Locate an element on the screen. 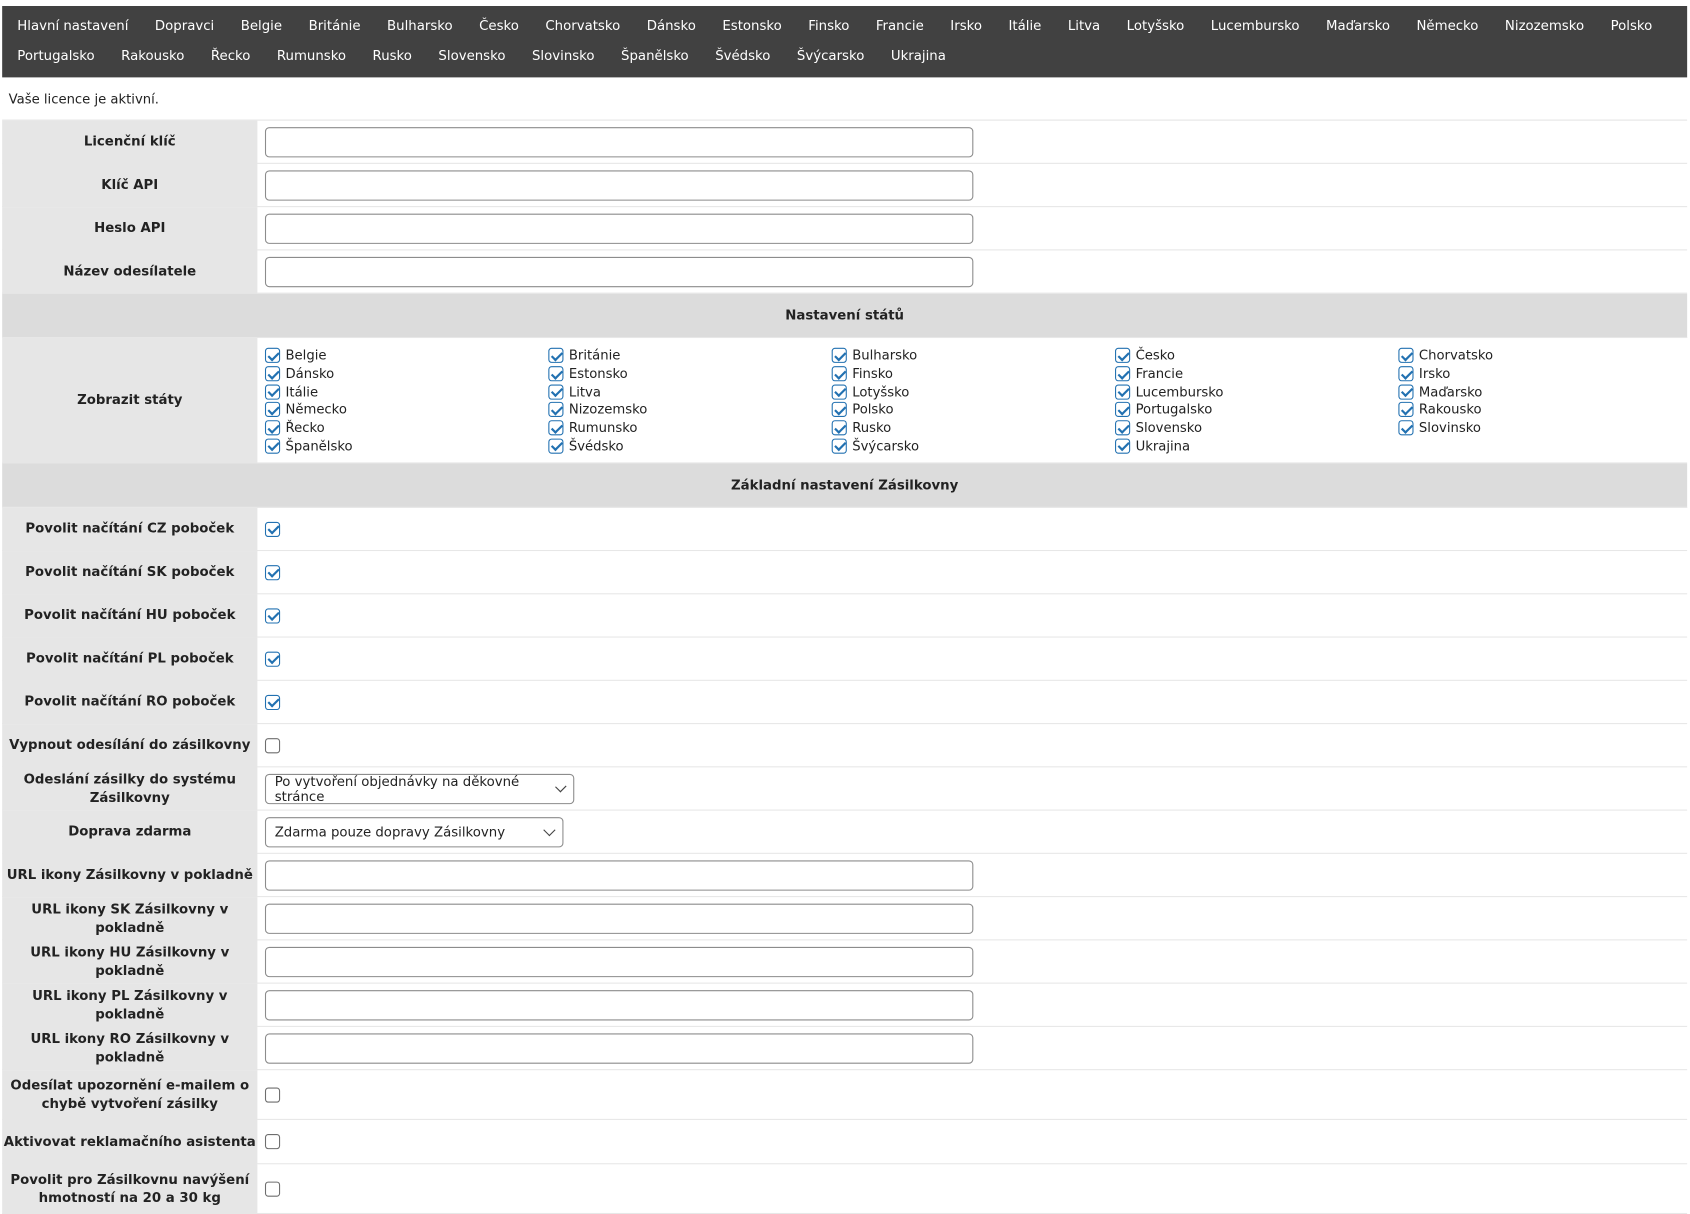  country-option: Řecko is located at coordinates (406, 428).